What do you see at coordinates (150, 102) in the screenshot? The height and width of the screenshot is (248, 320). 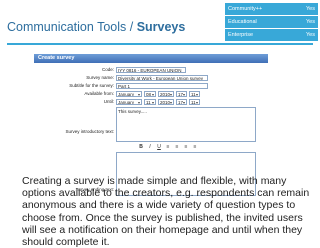 I see `until-day-select: 11` at bounding box center [150, 102].